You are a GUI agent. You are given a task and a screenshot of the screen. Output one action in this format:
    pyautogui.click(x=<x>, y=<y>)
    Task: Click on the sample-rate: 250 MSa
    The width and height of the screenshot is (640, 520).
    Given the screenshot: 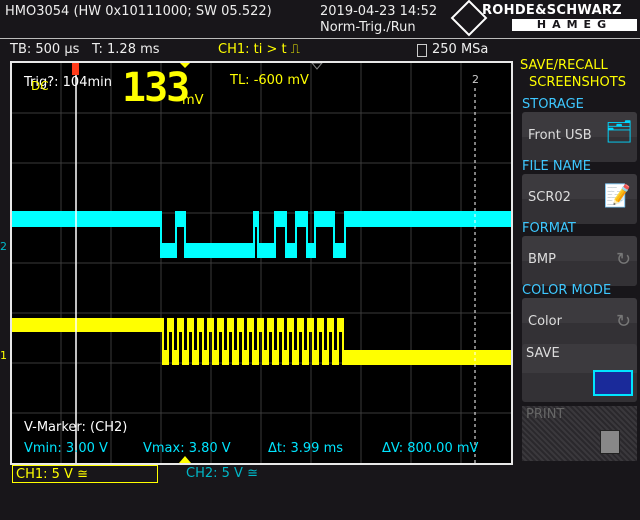 What is the action you would take?
    pyautogui.click(x=460, y=49)
    